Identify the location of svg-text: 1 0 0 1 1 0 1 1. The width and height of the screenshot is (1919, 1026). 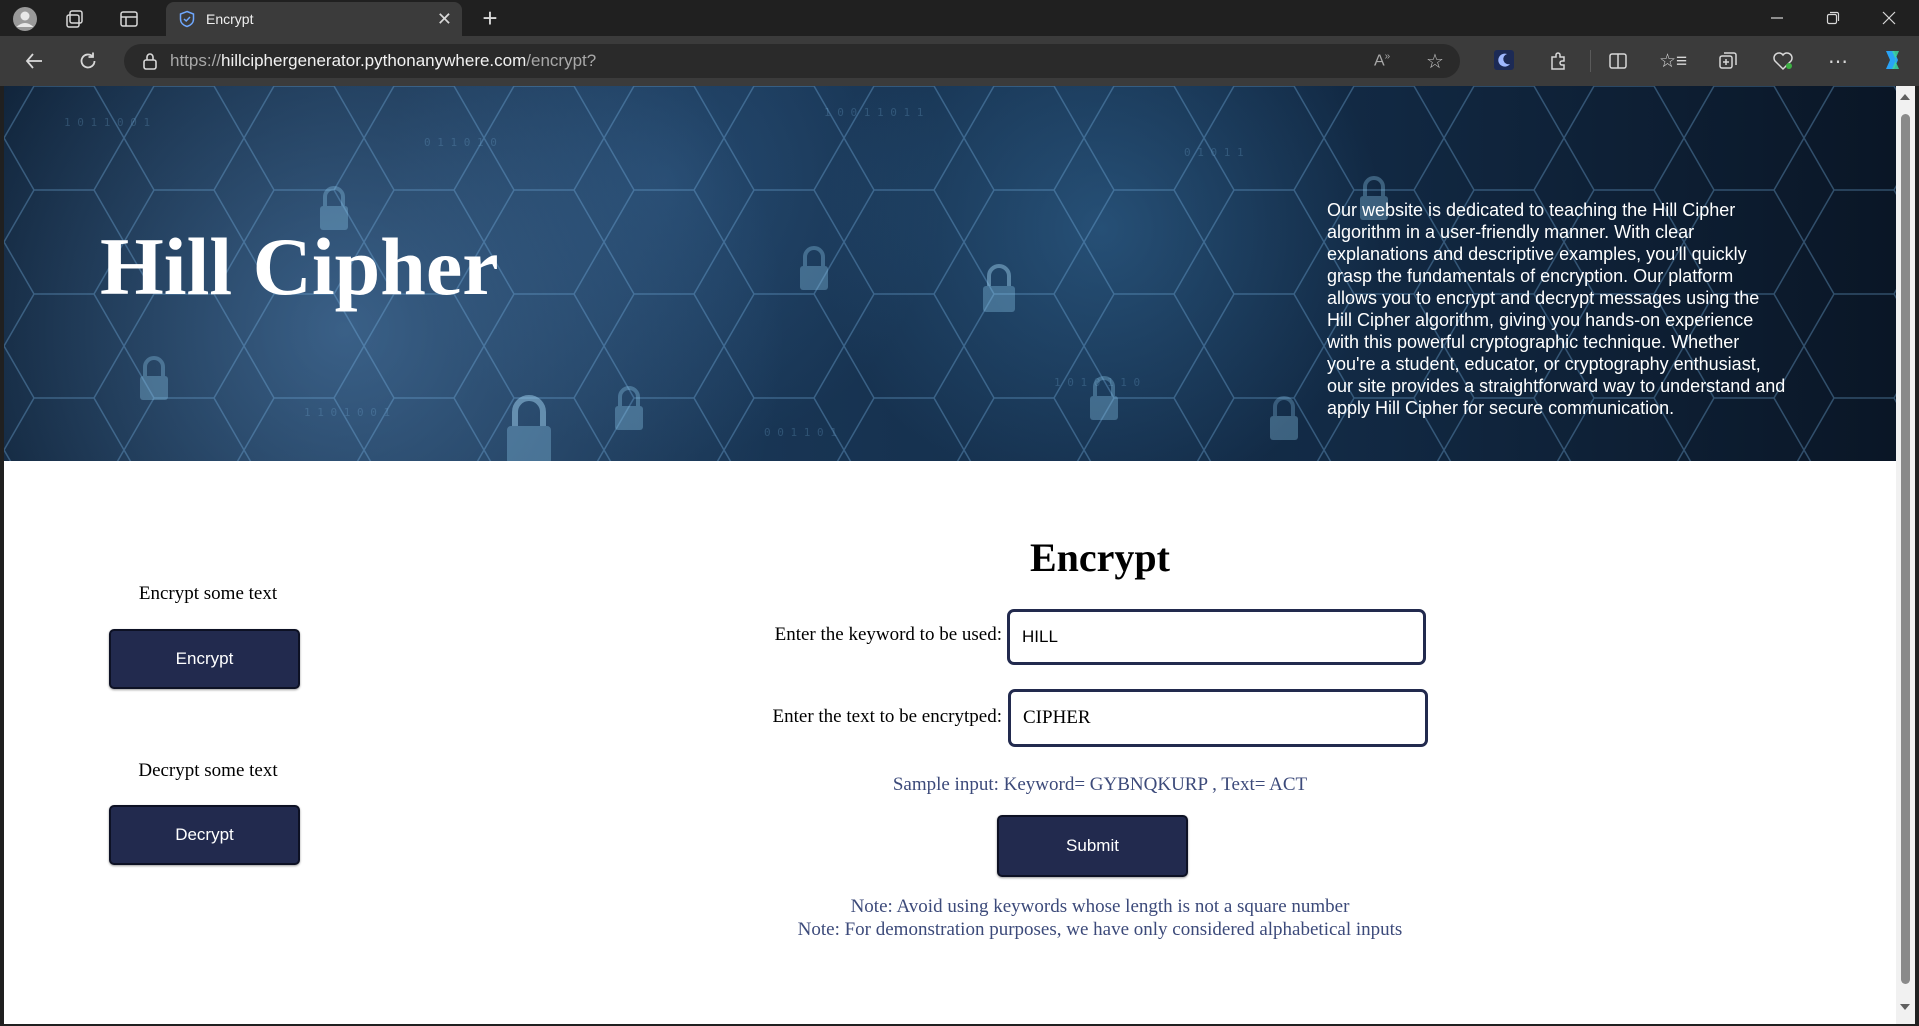
(873, 112).